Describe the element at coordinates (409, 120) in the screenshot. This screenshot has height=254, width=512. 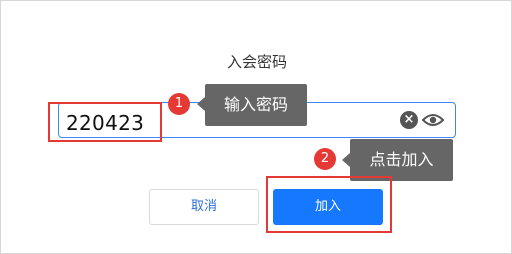
I see `clear-icon: ×` at that location.